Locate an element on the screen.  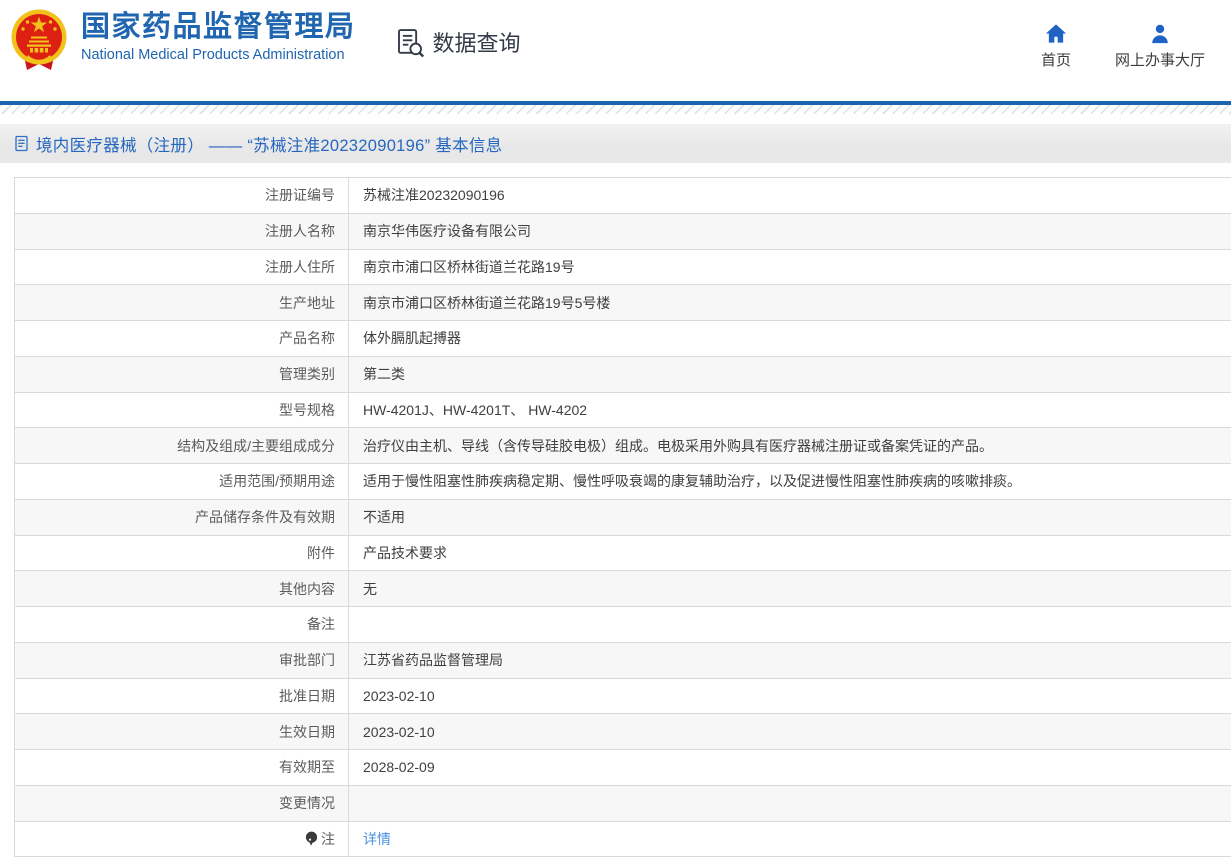
table-row: 注册人住所 南京市浦口区桥林街道兰花路19号 is located at coordinates (623, 267).